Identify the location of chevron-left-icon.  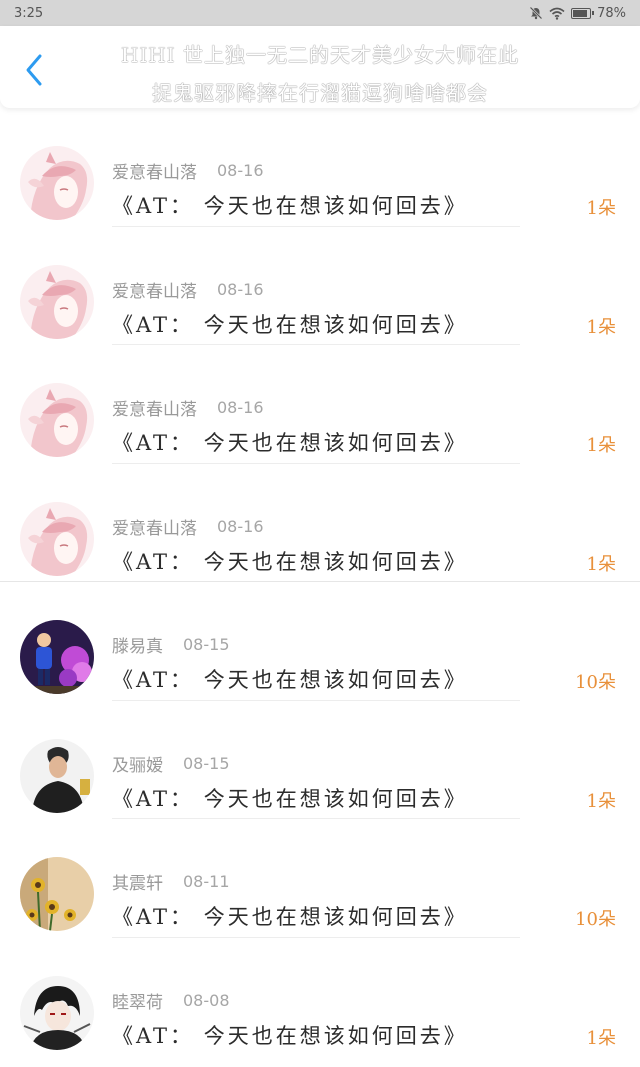
(34, 70).